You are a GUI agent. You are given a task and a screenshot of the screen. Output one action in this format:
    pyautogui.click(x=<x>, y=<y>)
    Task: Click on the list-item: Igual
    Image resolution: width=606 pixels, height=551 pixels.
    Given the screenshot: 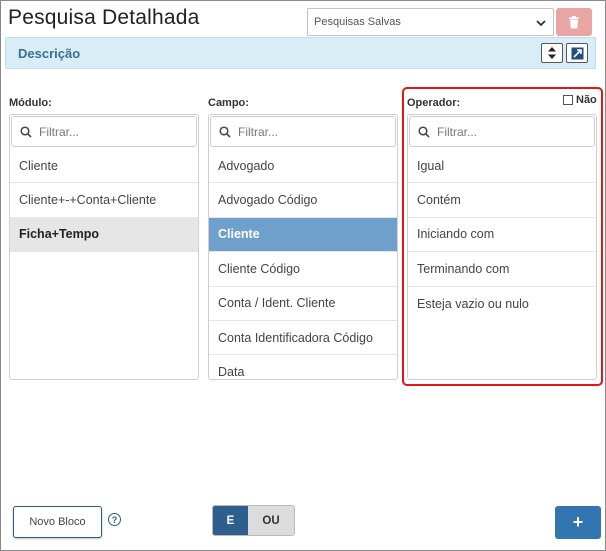 What is the action you would take?
    pyautogui.click(x=502, y=166)
    